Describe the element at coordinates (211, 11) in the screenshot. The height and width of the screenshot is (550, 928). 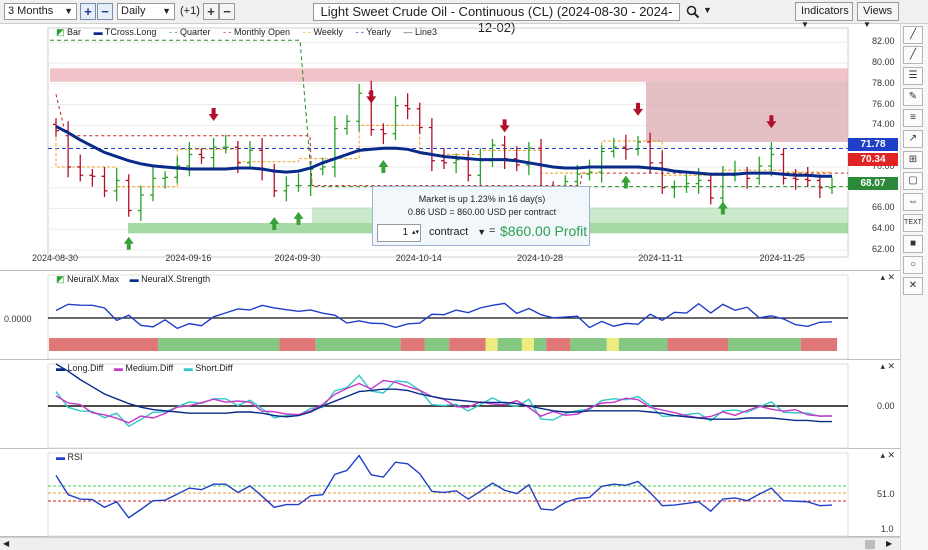
I see `offset-plus-button: +` at that location.